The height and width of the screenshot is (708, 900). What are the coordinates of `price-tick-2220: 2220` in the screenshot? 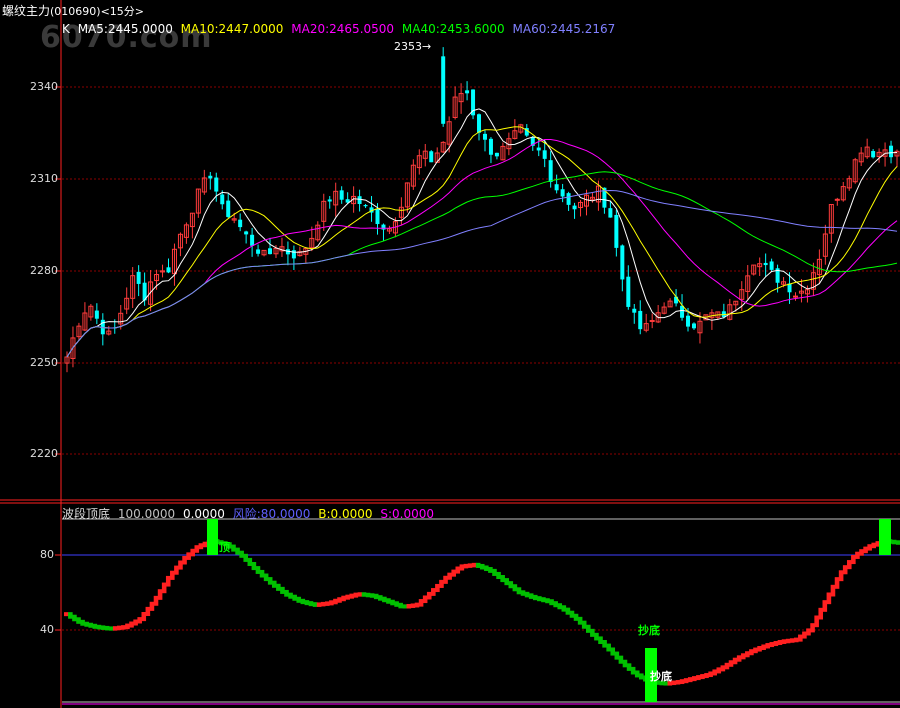 It's located at (44, 453).